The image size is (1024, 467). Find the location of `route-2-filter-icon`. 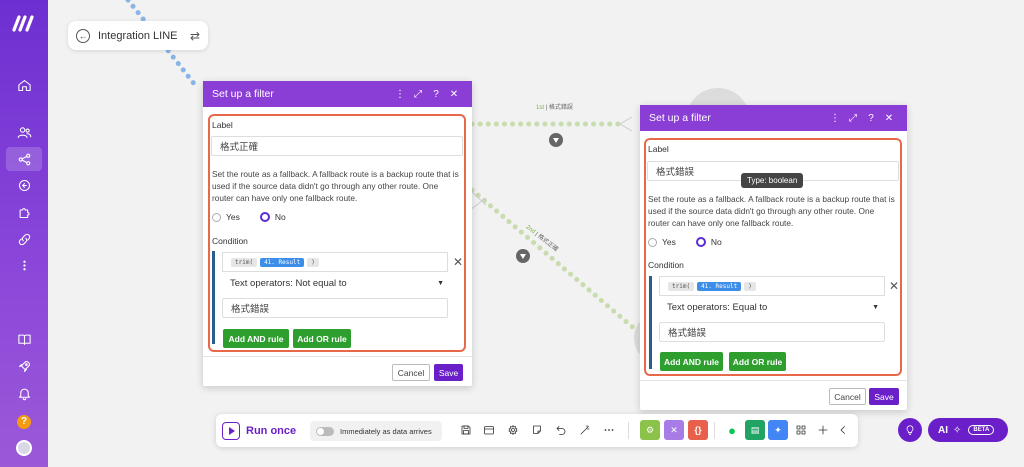

route-2-filter-icon is located at coordinates (523, 256).